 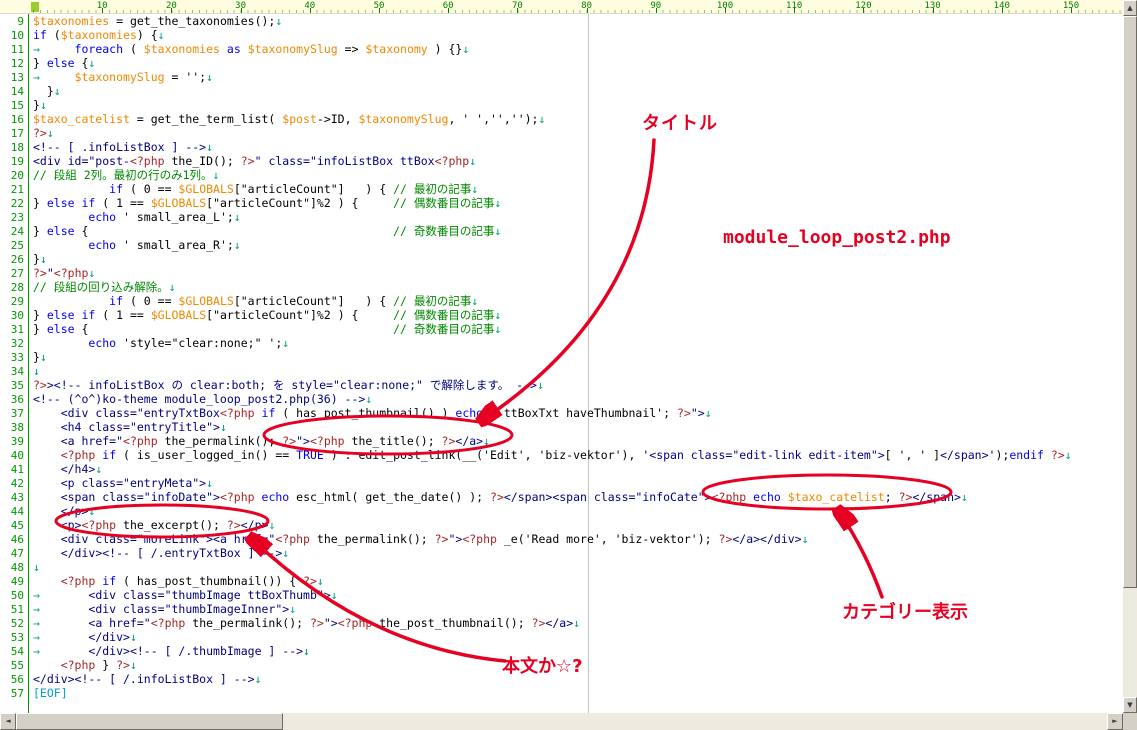 What do you see at coordinates (1130, 8) in the screenshot?
I see `scroll-up-button: ▲` at bounding box center [1130, 8].